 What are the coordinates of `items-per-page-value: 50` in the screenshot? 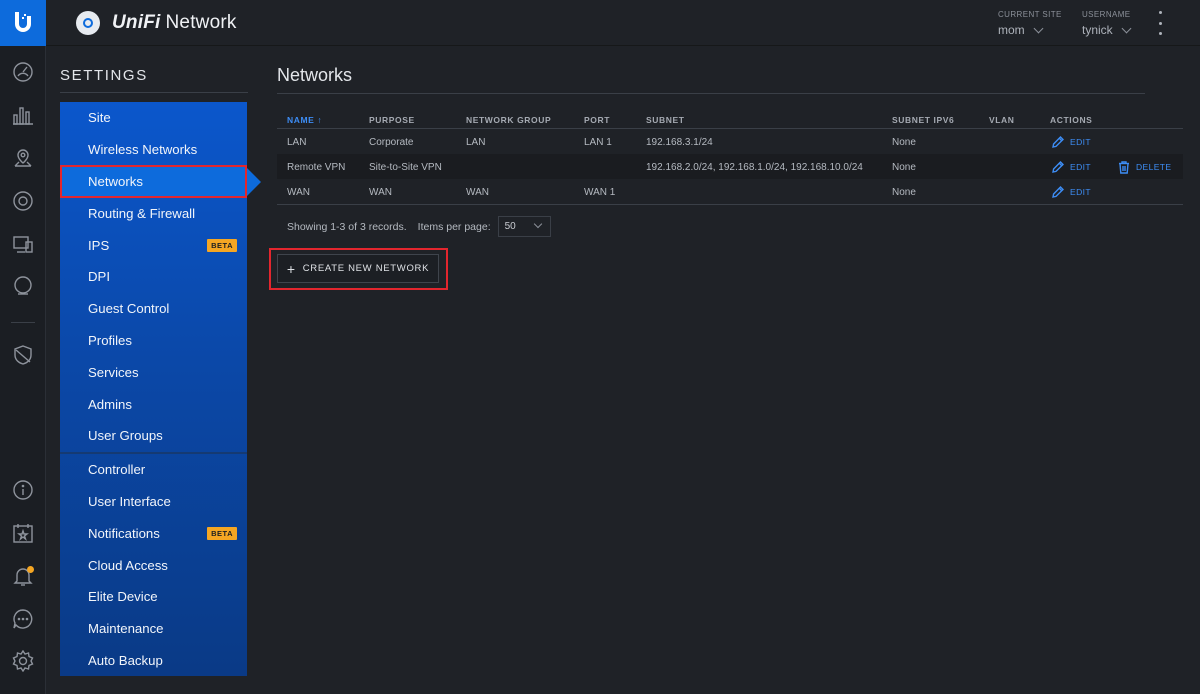 It's located at (510, 226).